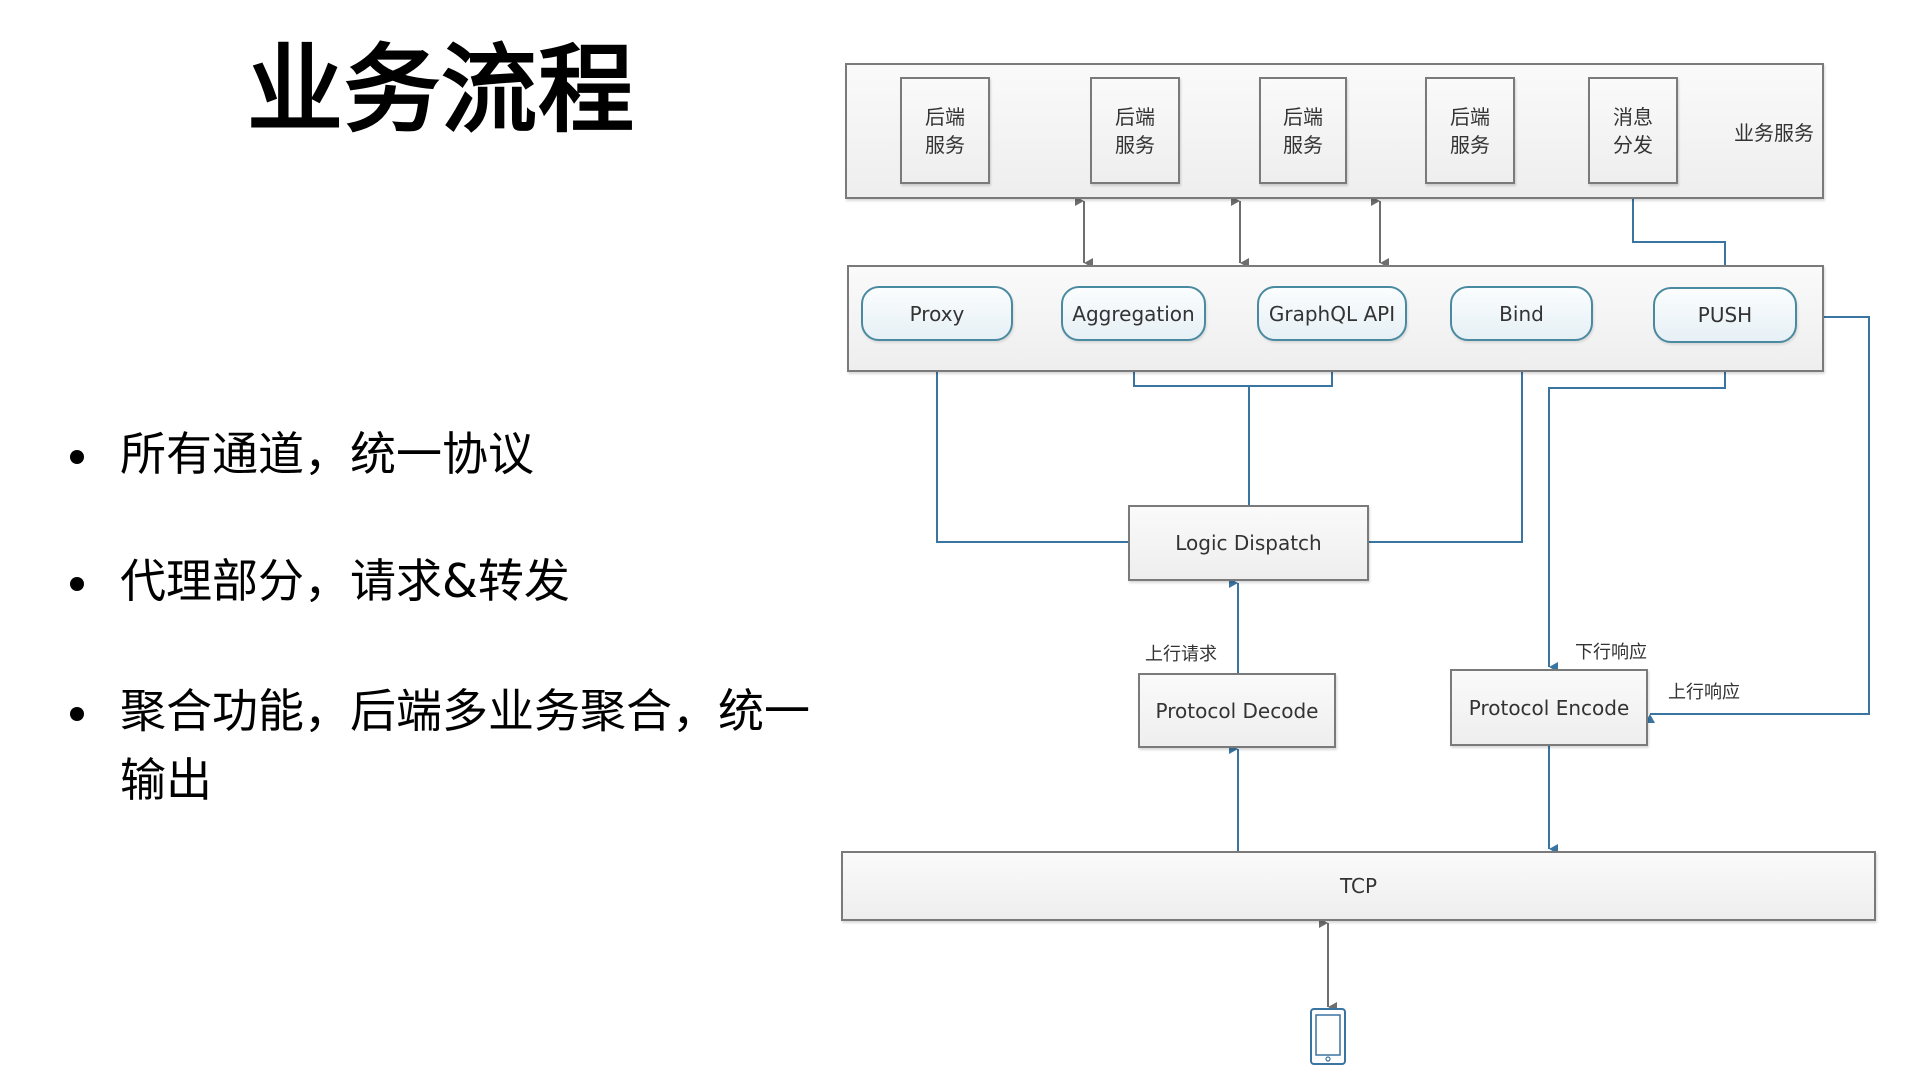  Describe the element at coordinates (1704, 692) in the screenshot. I see `upstream-response-label: 上行响应` at that location.